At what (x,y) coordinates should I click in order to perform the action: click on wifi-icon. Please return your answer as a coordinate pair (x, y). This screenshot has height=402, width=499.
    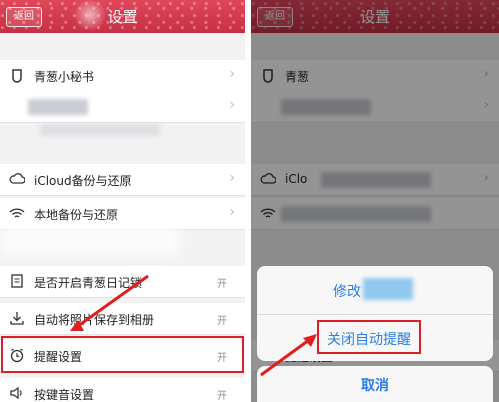
    Looking at the image, I should click on (17, 213).